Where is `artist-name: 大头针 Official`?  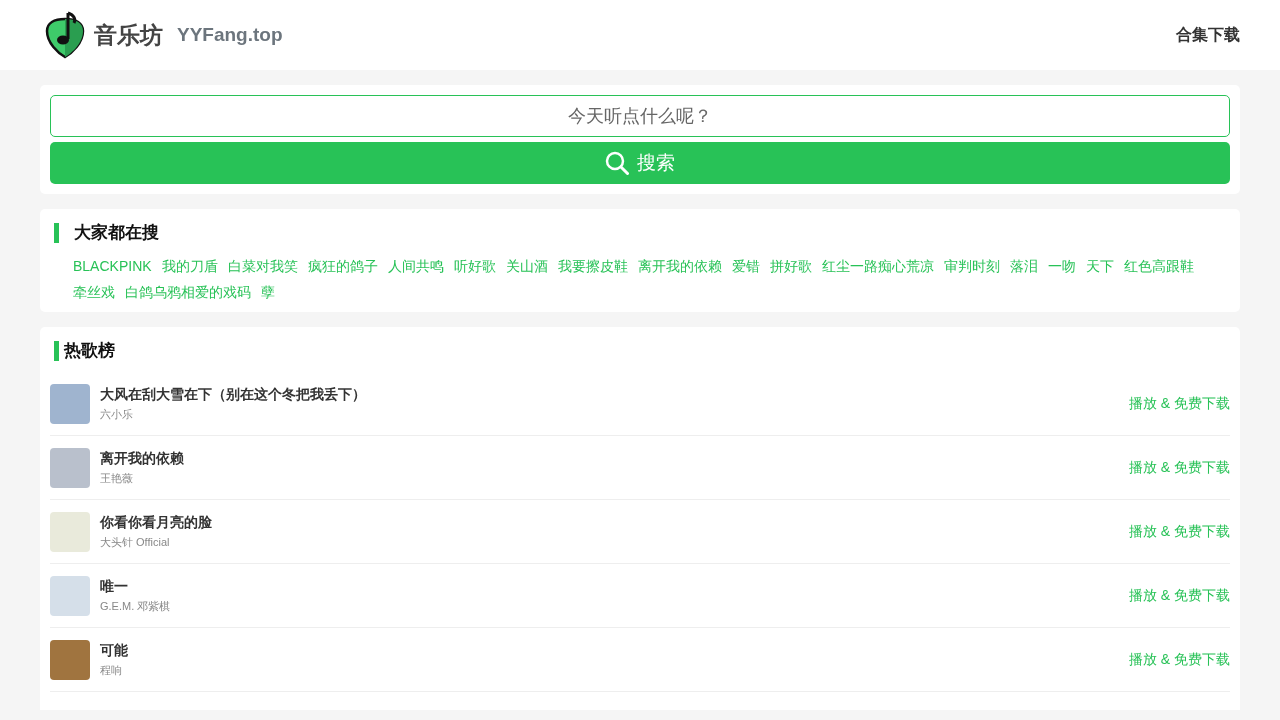
artist-name: 大头针 Official is located at coordinates (135, 542).